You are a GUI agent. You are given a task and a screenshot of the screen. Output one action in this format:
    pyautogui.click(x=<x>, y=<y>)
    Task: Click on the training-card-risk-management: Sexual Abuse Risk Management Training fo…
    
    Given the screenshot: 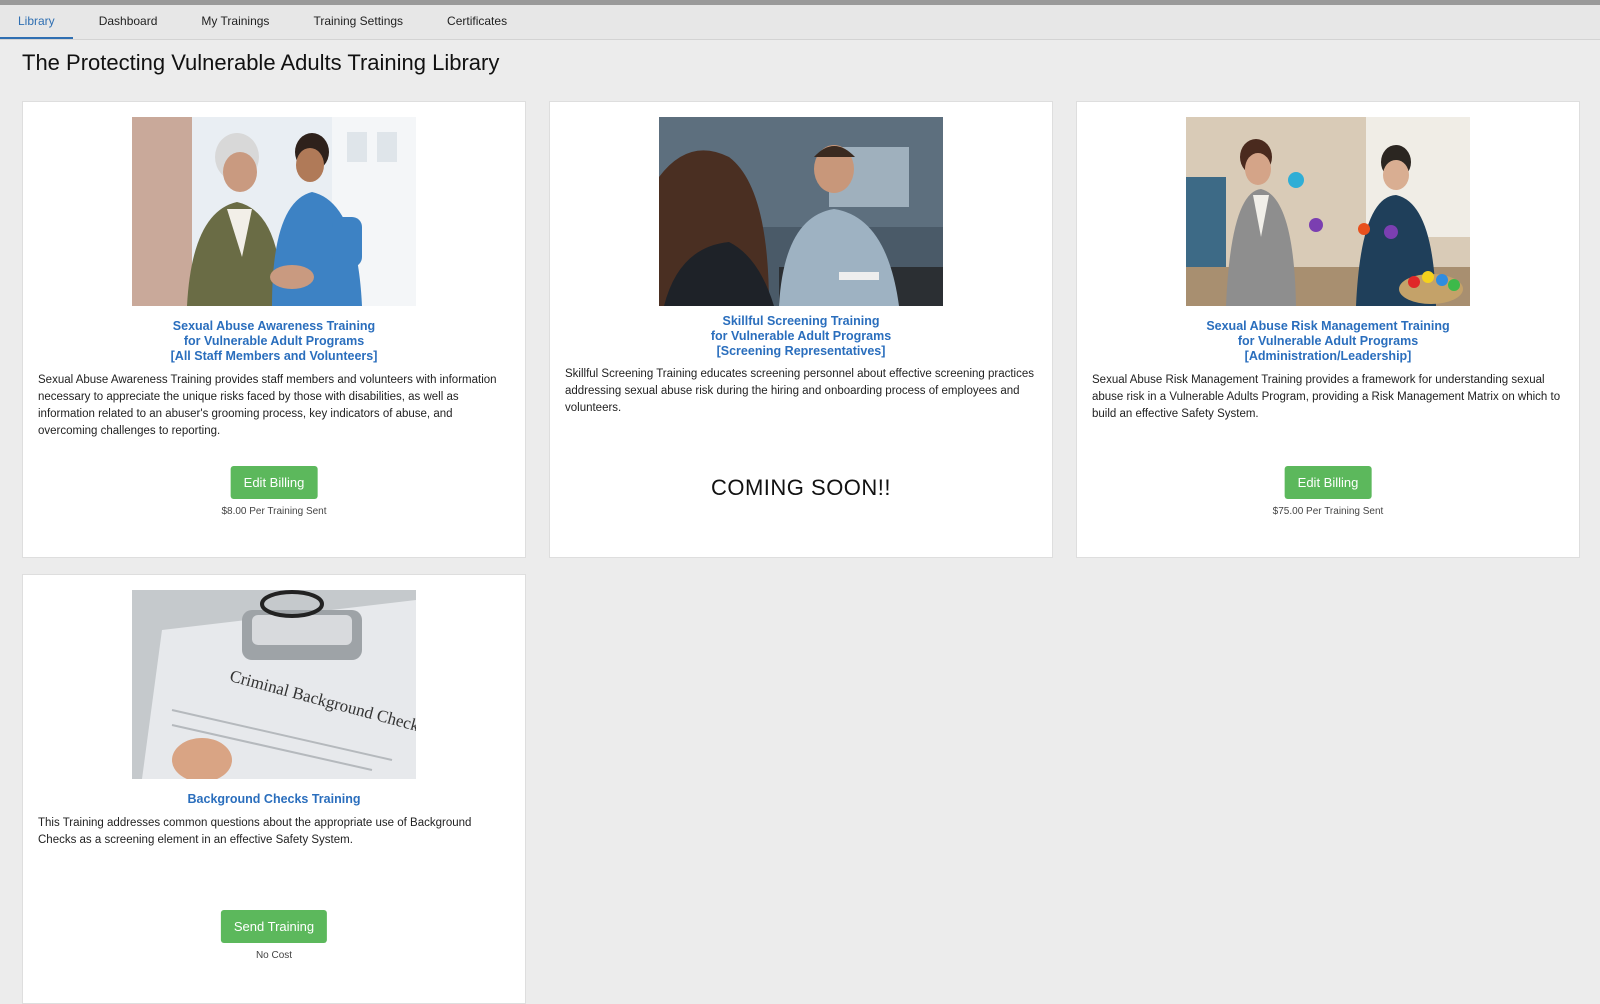 What is the action you would take?
    pyautogui.click(x=1328, y=329)
    